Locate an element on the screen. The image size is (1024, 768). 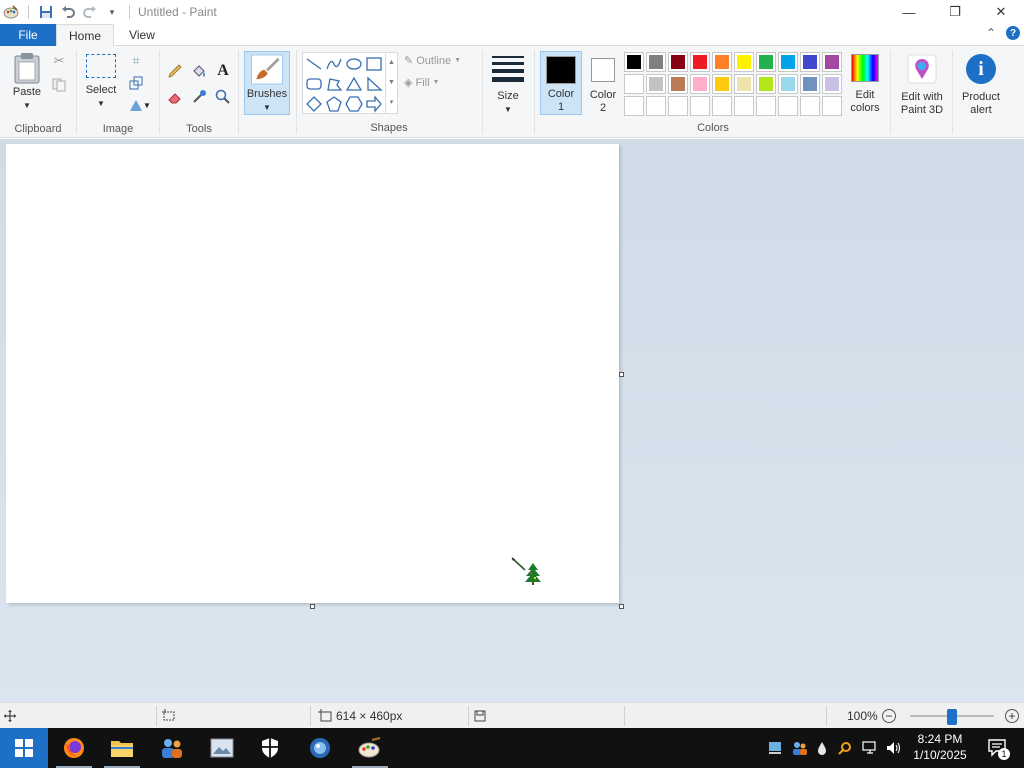
minimize-button: — is located at coordinates (909, 12).